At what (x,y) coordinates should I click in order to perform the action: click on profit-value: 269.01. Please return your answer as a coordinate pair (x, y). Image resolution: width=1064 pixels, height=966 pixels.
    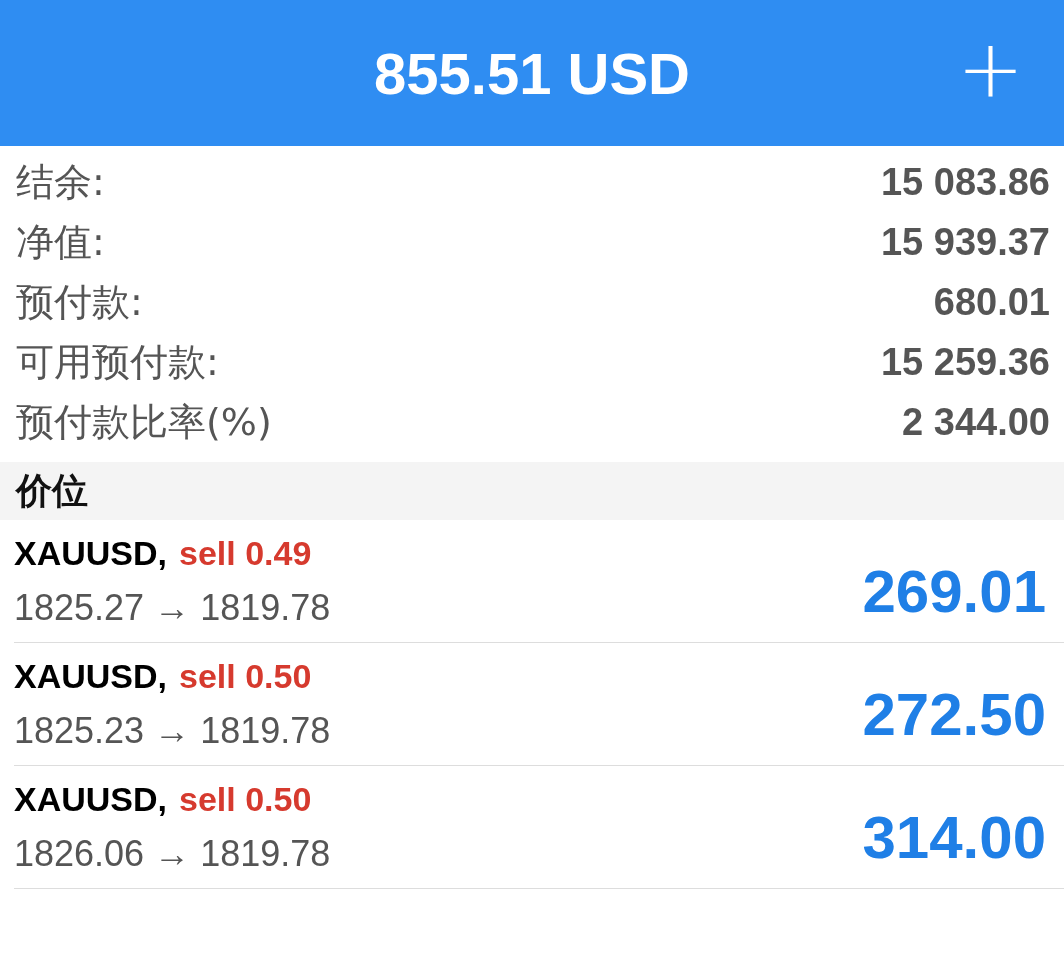
    Looking at the image, I should click on (954, 591).